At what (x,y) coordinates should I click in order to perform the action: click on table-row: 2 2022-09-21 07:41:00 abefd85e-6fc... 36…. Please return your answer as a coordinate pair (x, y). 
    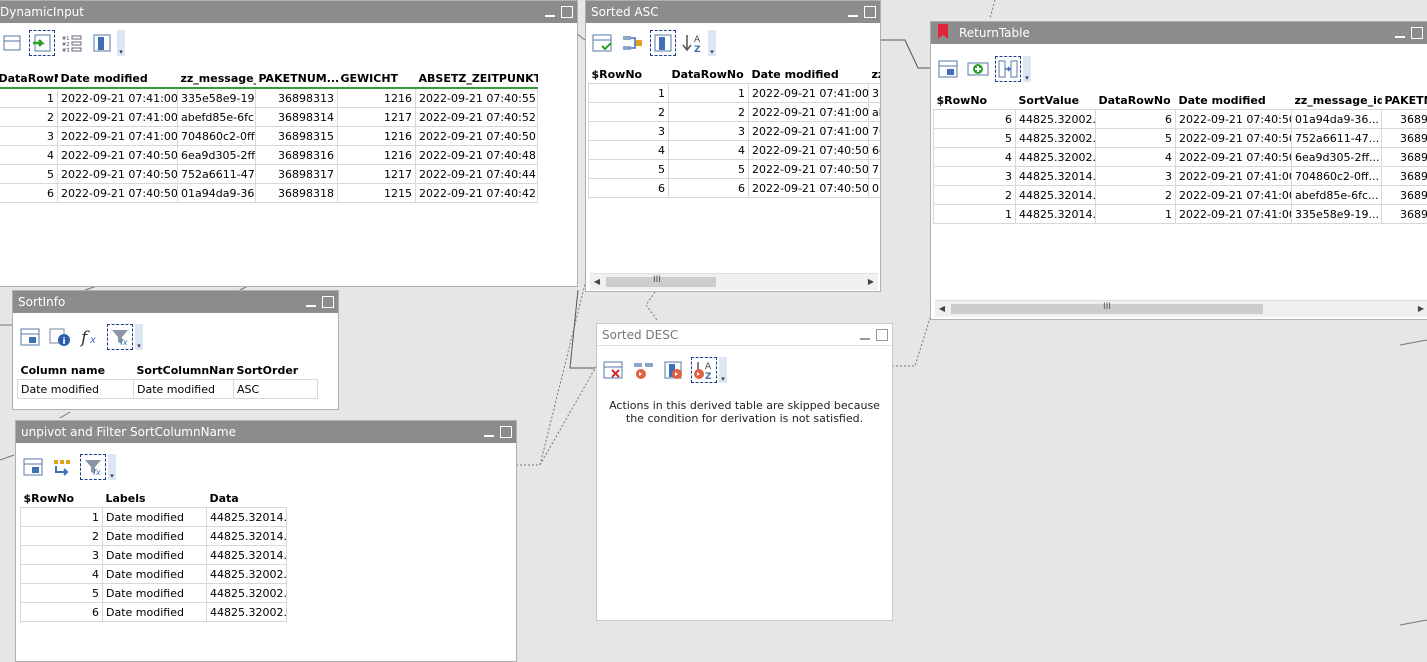
    Looking at the image, I should click on (269, 117).